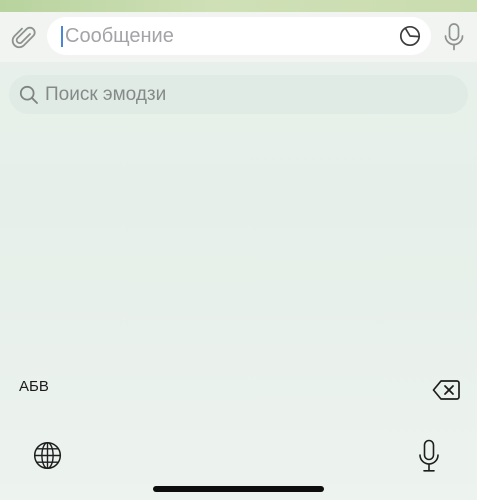 The height and width of the screenshot is (500, 477). I want to click on emoji-search-input: Поиск эмодзи, so click(238, 94).